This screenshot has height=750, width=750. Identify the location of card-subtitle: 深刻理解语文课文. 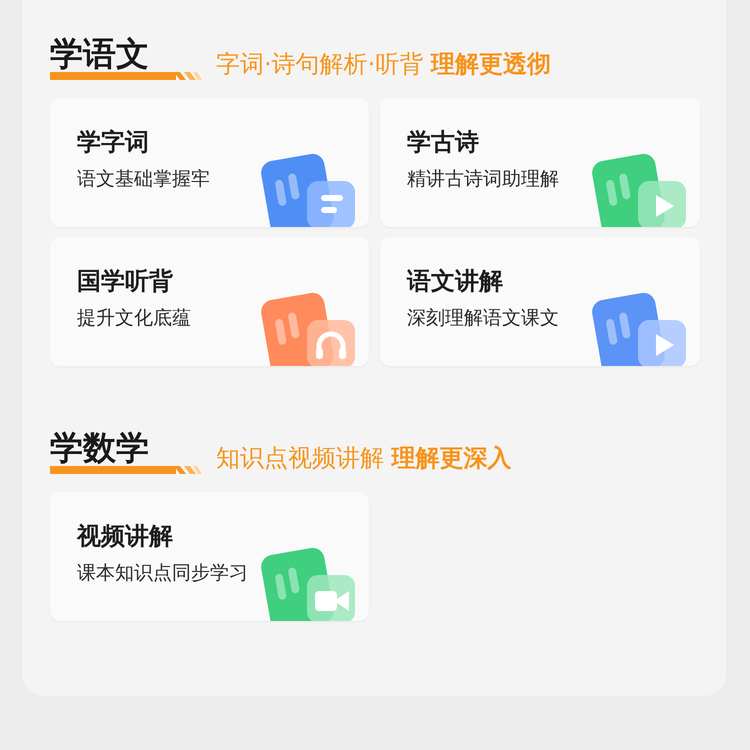
(483, 318).